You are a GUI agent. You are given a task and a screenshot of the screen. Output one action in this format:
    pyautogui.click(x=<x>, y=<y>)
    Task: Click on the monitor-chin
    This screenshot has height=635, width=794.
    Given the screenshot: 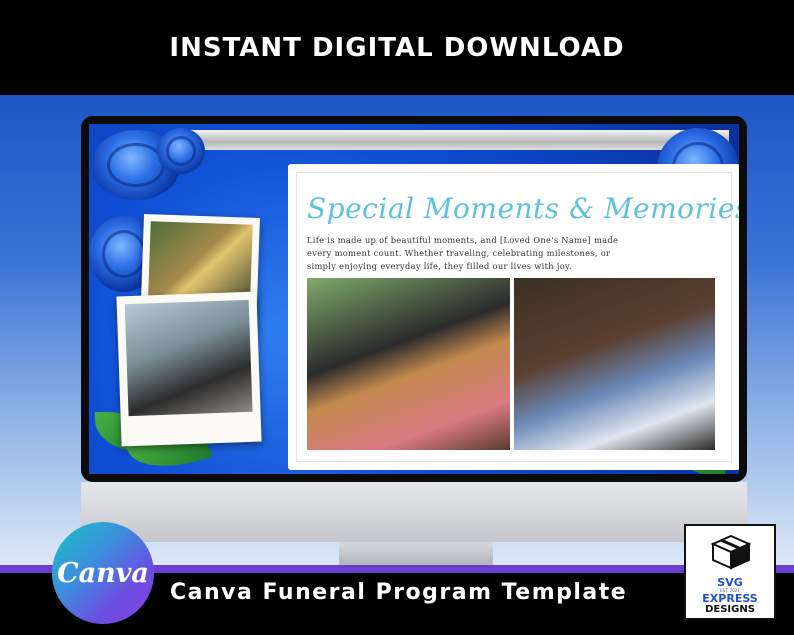 What is the action you would take?
    pyautogui.click(x=414, y=512)
    